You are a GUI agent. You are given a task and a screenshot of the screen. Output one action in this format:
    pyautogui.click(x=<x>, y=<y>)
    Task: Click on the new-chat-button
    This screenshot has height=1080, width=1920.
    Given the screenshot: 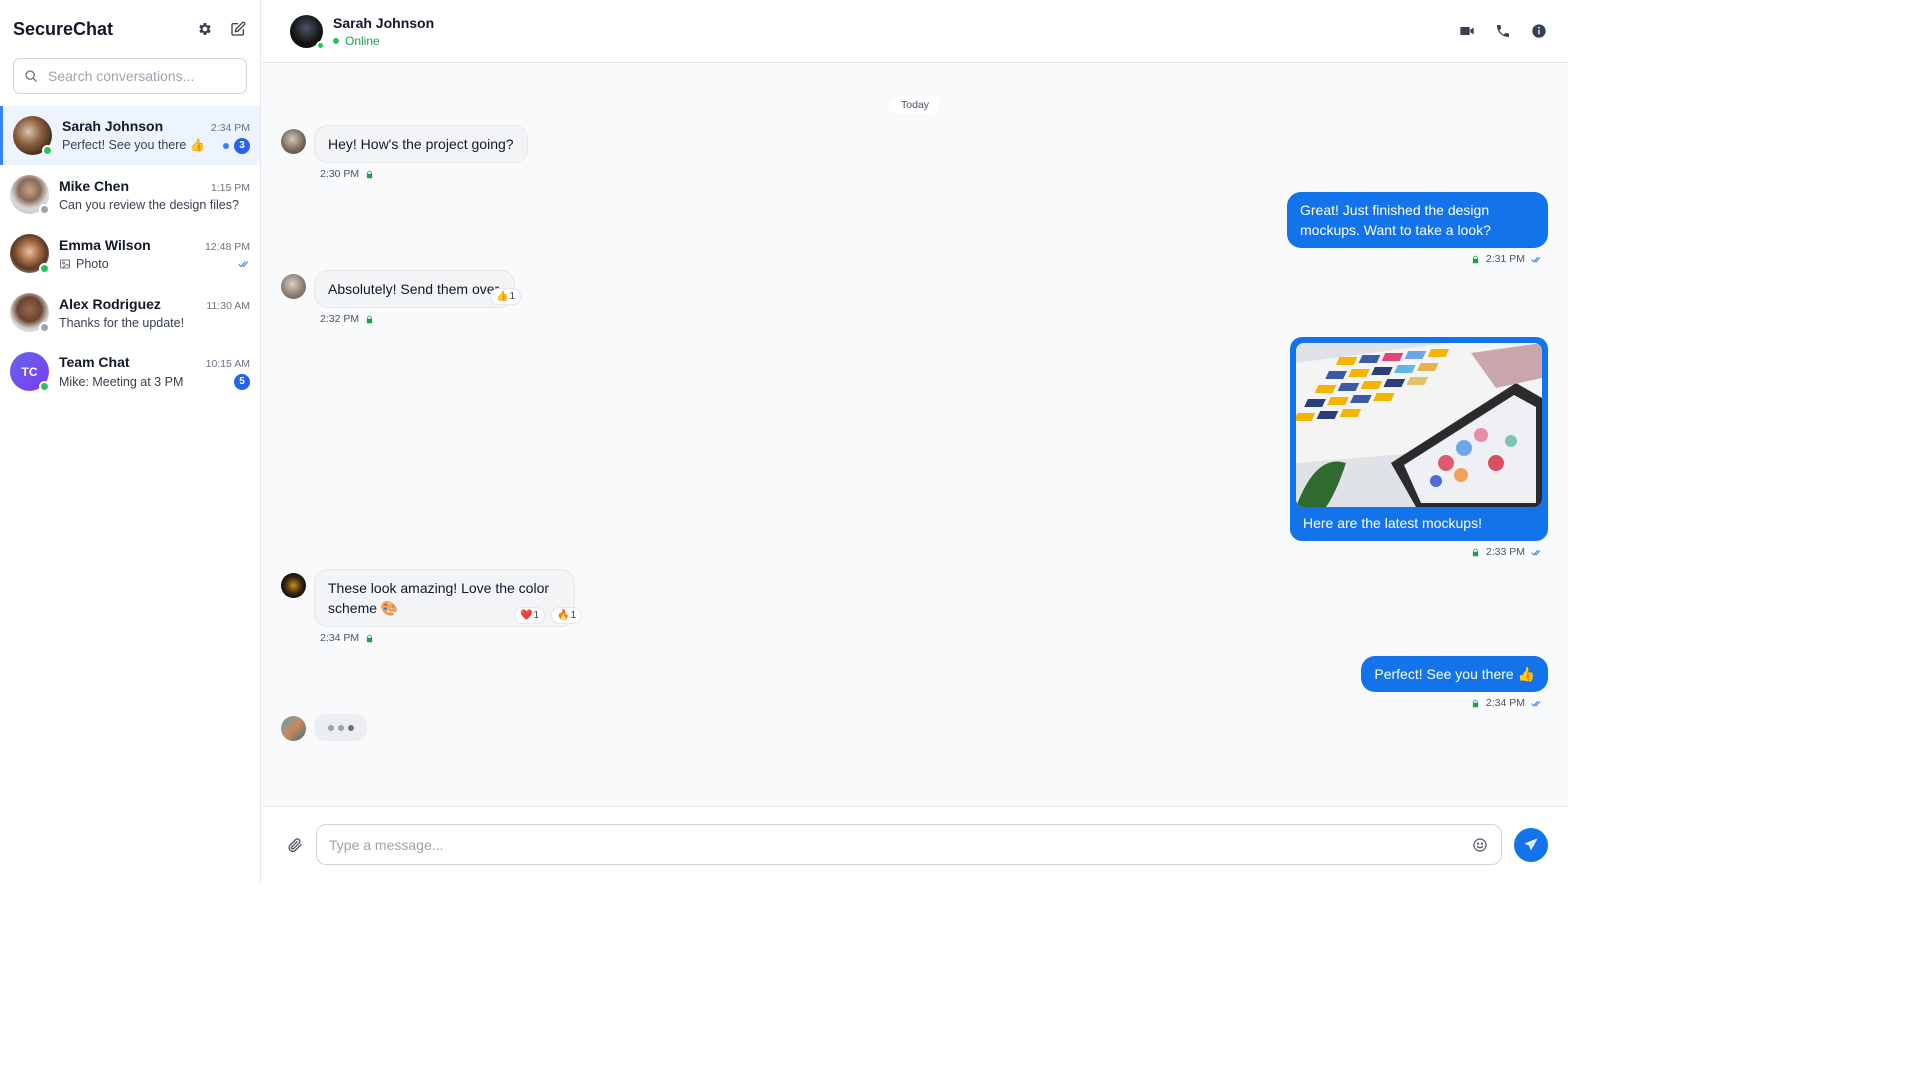 What is the action you would take?
    pyautogui.click(x=237, y=29)
    